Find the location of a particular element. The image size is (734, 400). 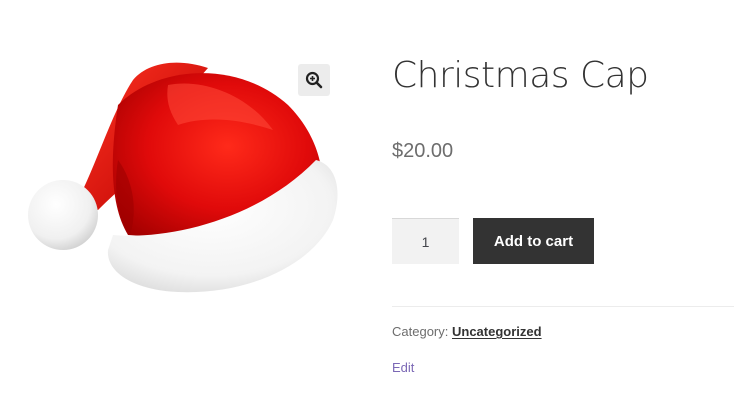

edit-link: Edit is located at coordinates (403, 367).